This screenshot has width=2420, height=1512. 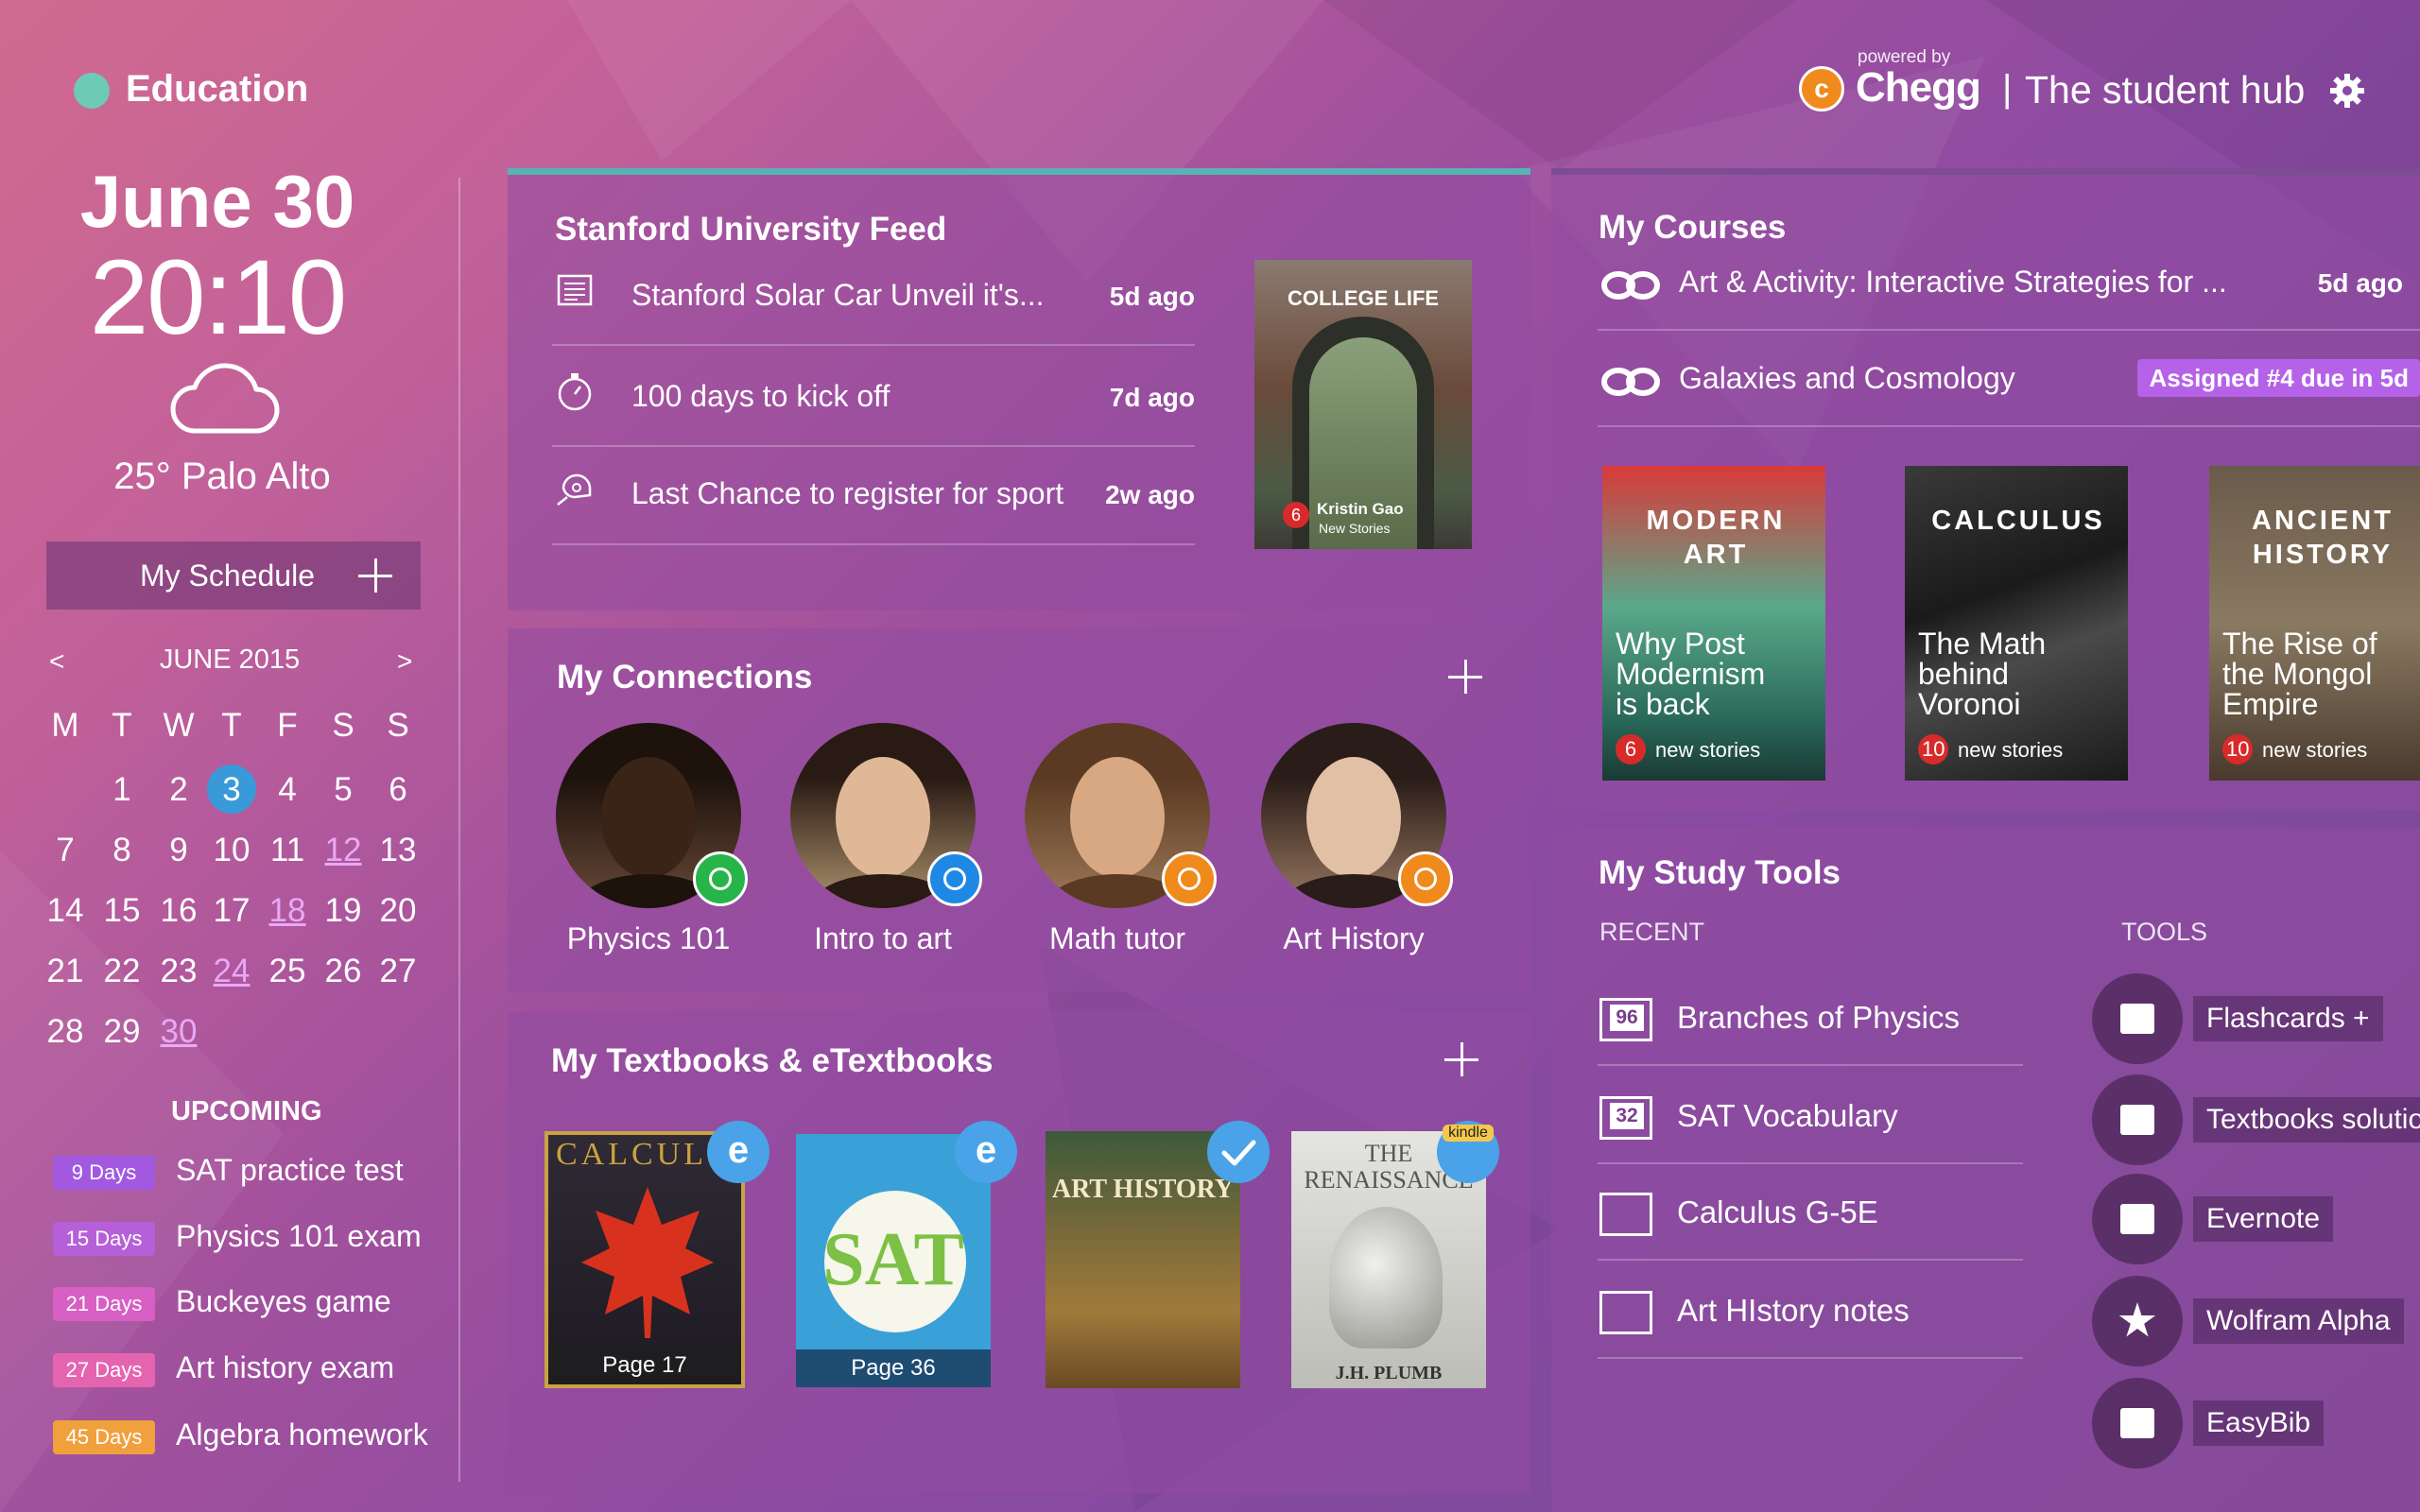 I want to click on course-divider, so click(x=2009, y=330).